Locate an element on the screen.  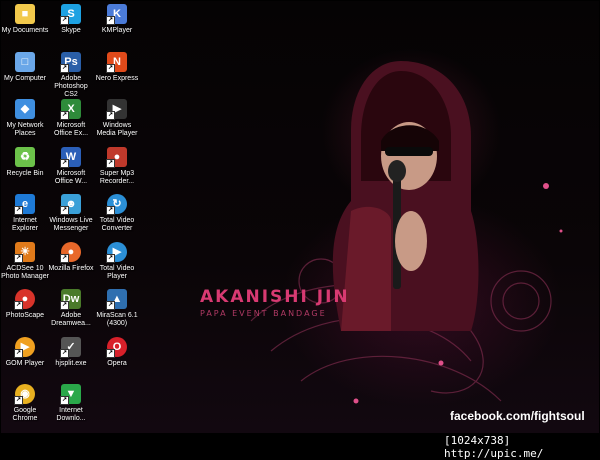
computer-icon: □ is located at coordinates (25, 62).